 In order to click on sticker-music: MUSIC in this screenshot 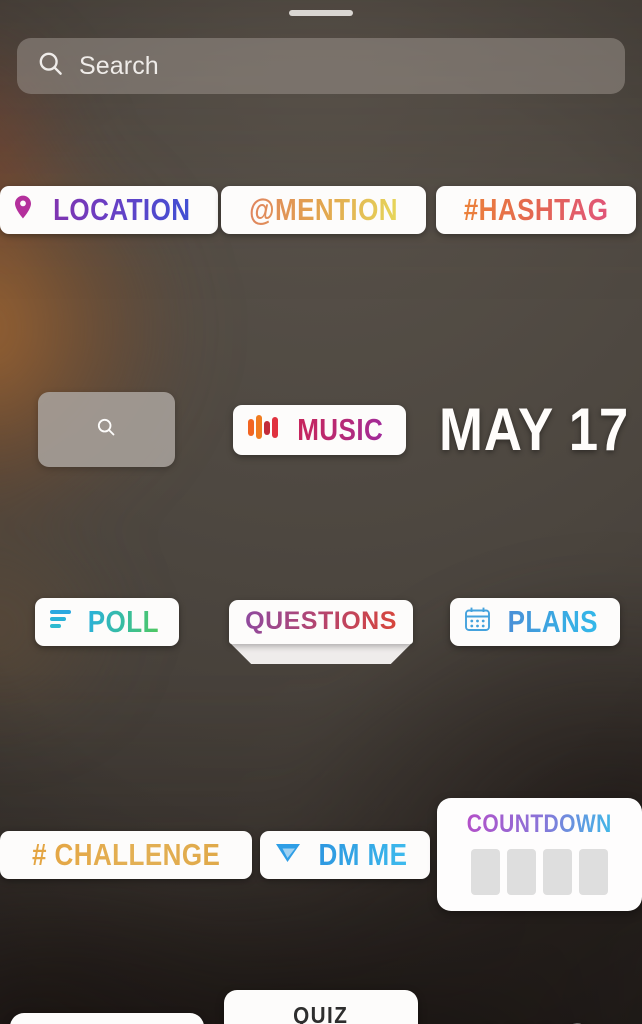, I will do `click(319, 429)`.